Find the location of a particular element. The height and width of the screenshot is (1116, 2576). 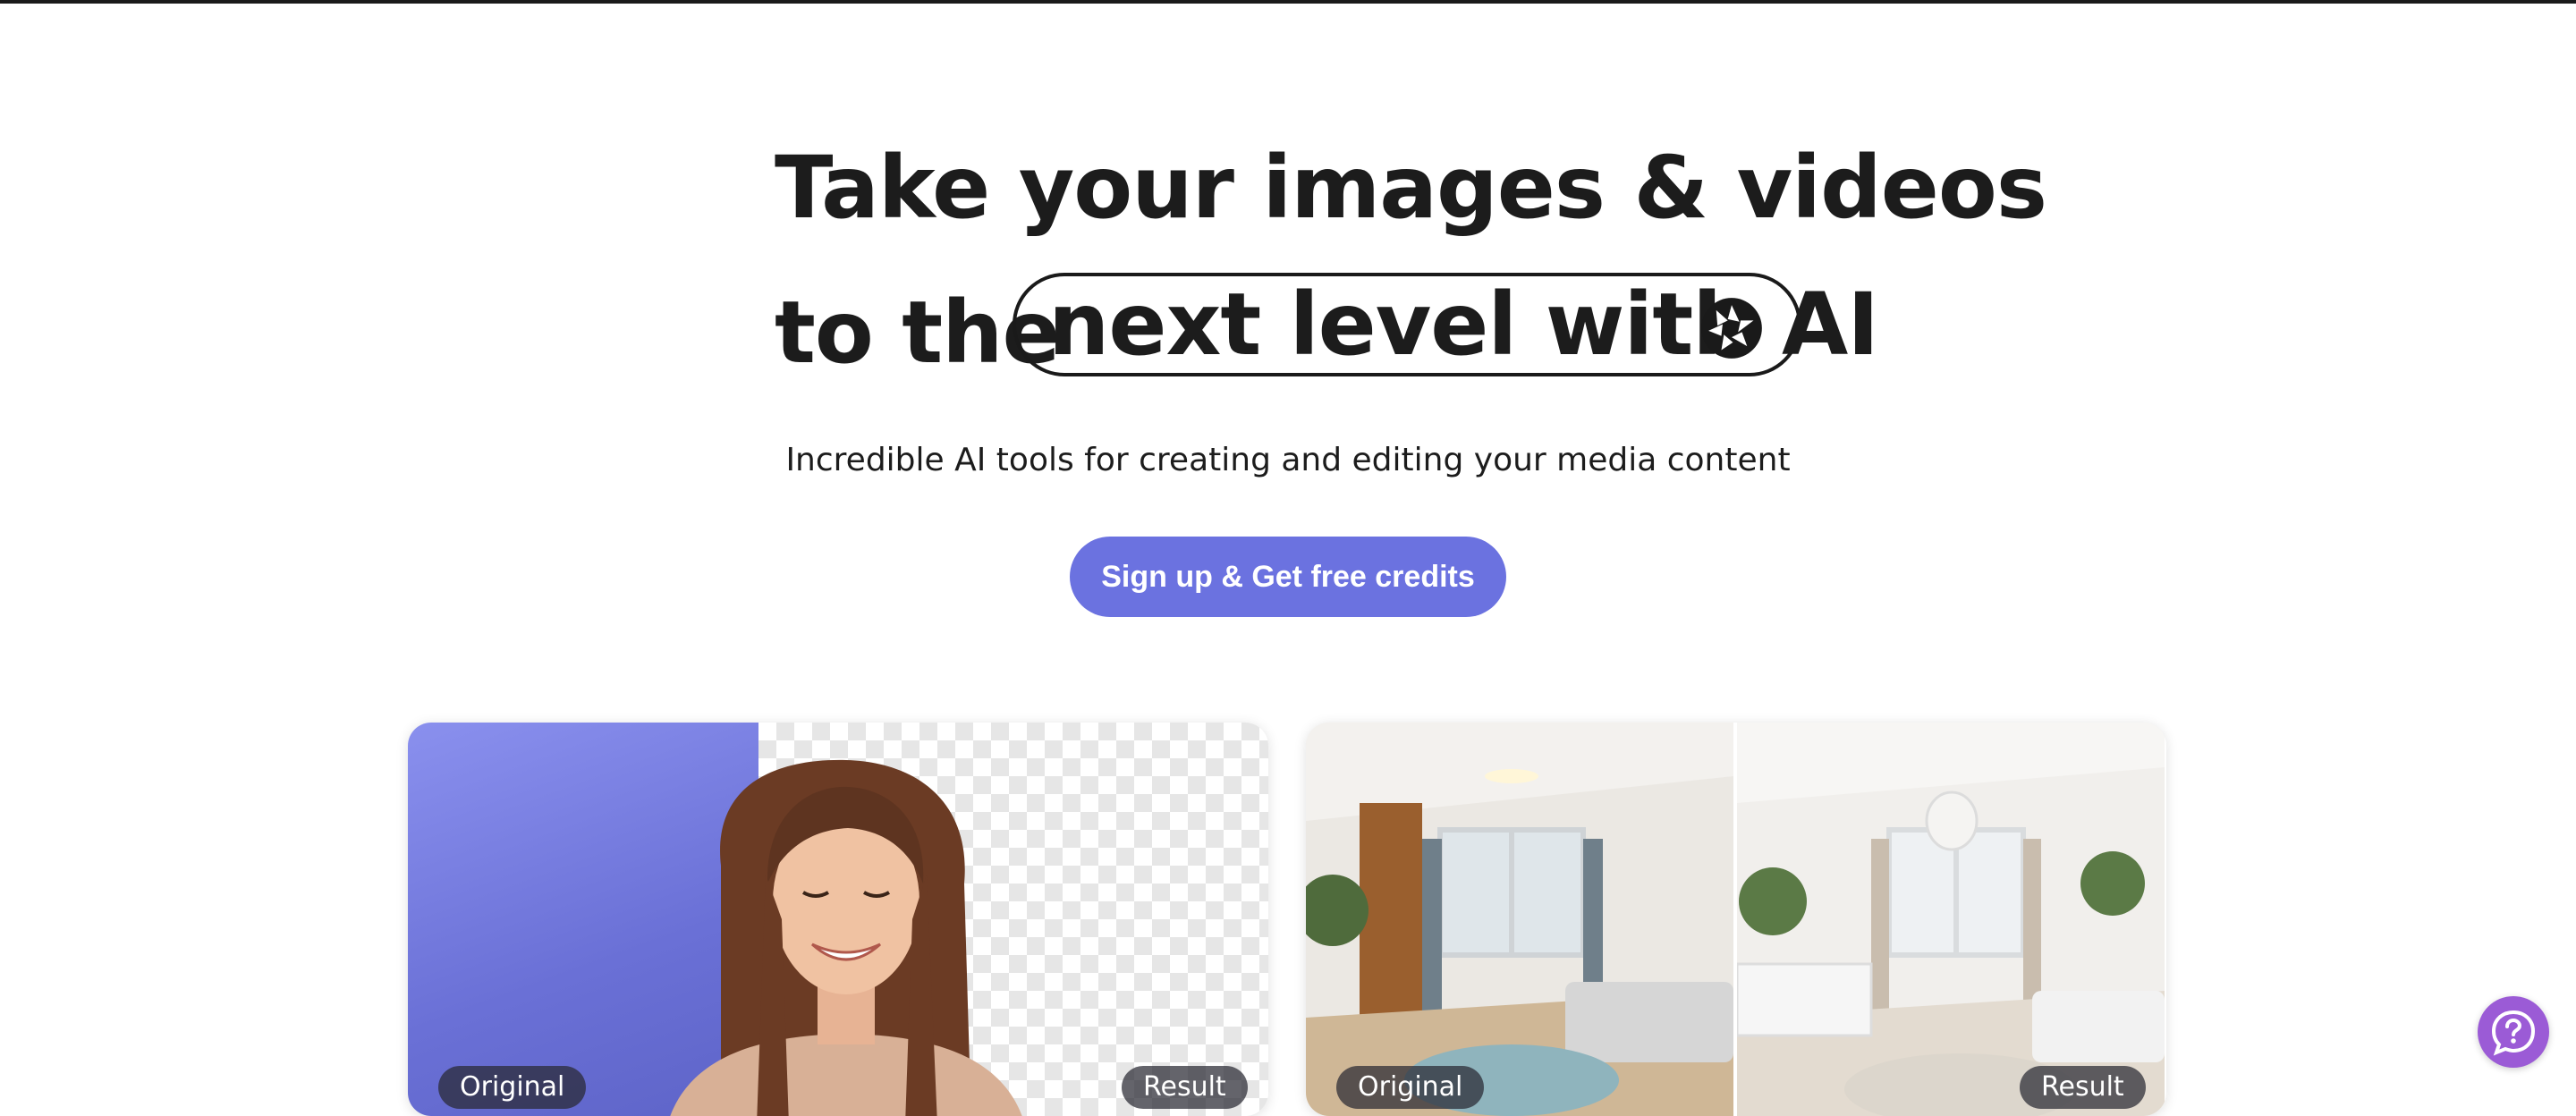

demo-card-room-redesign is located at coordinates (1736, 919).